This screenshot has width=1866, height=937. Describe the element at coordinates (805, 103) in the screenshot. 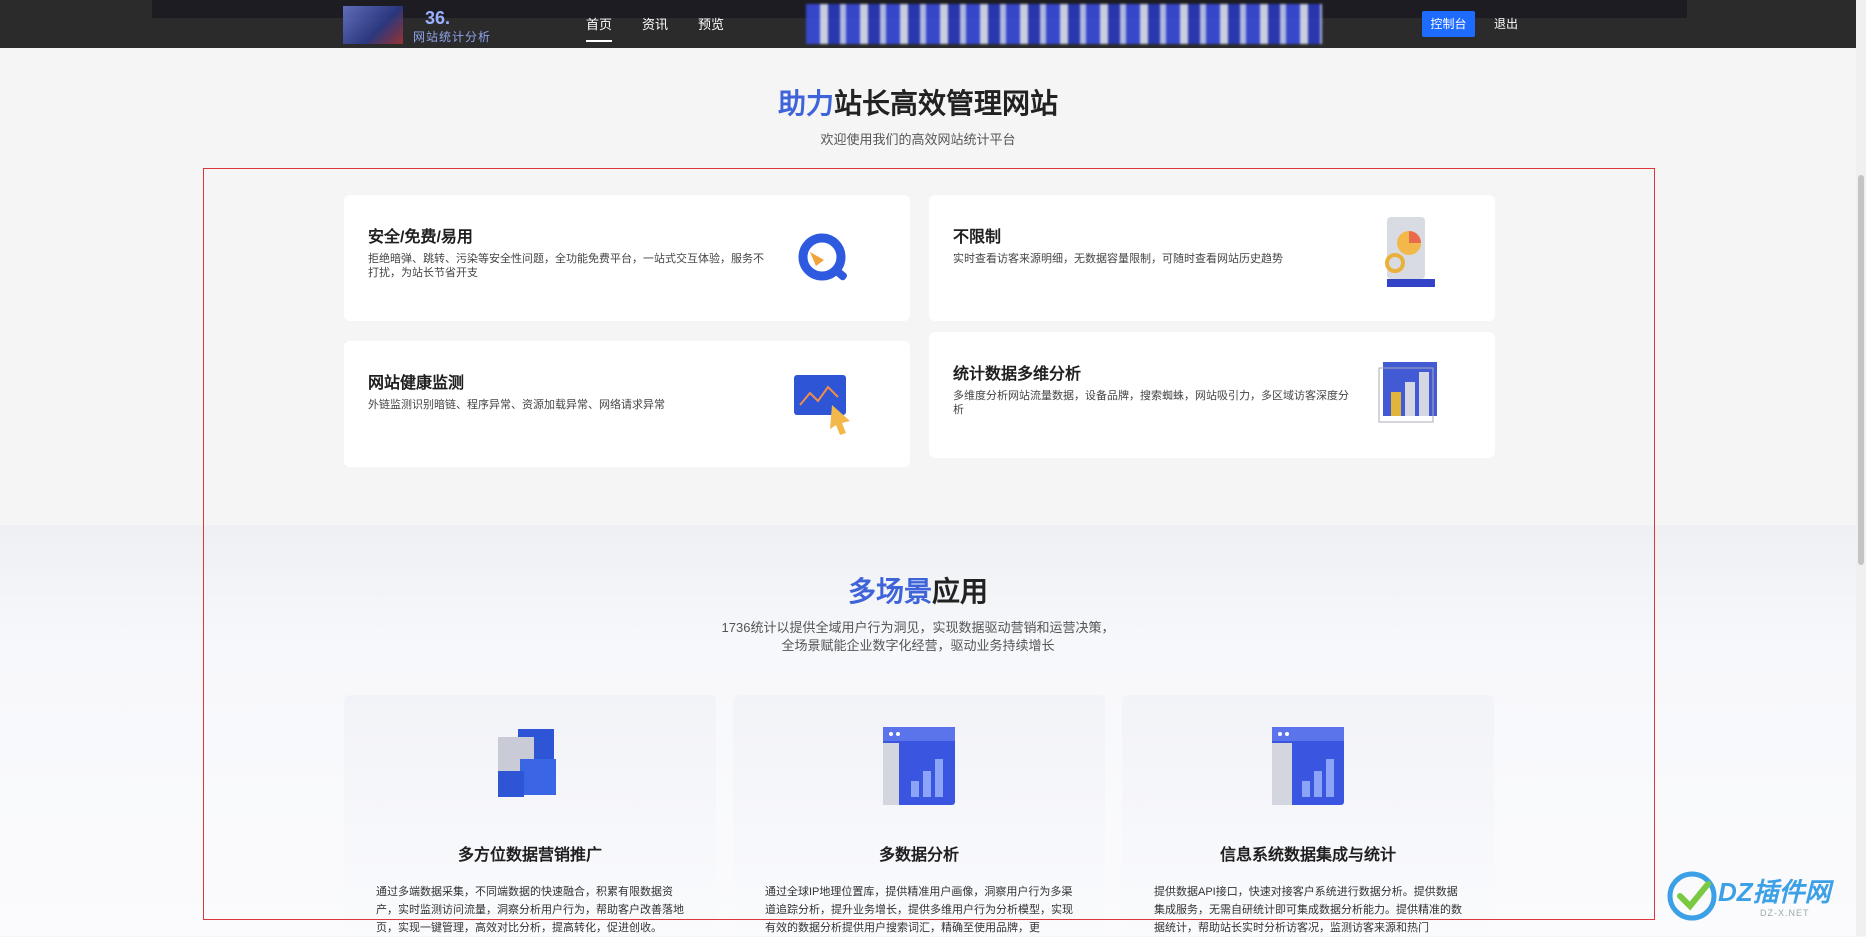

I see `title-highlight: 助力` at that location.